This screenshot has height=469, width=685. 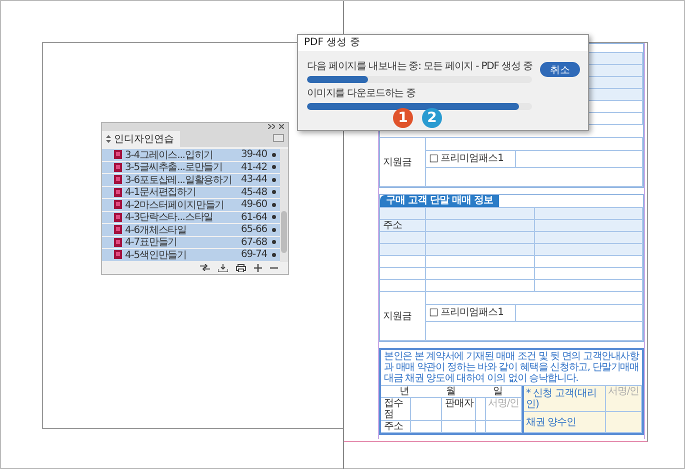 I want to click on document-row: 3-4그레이스...입히기 39-40, so click(x=191, y=155).